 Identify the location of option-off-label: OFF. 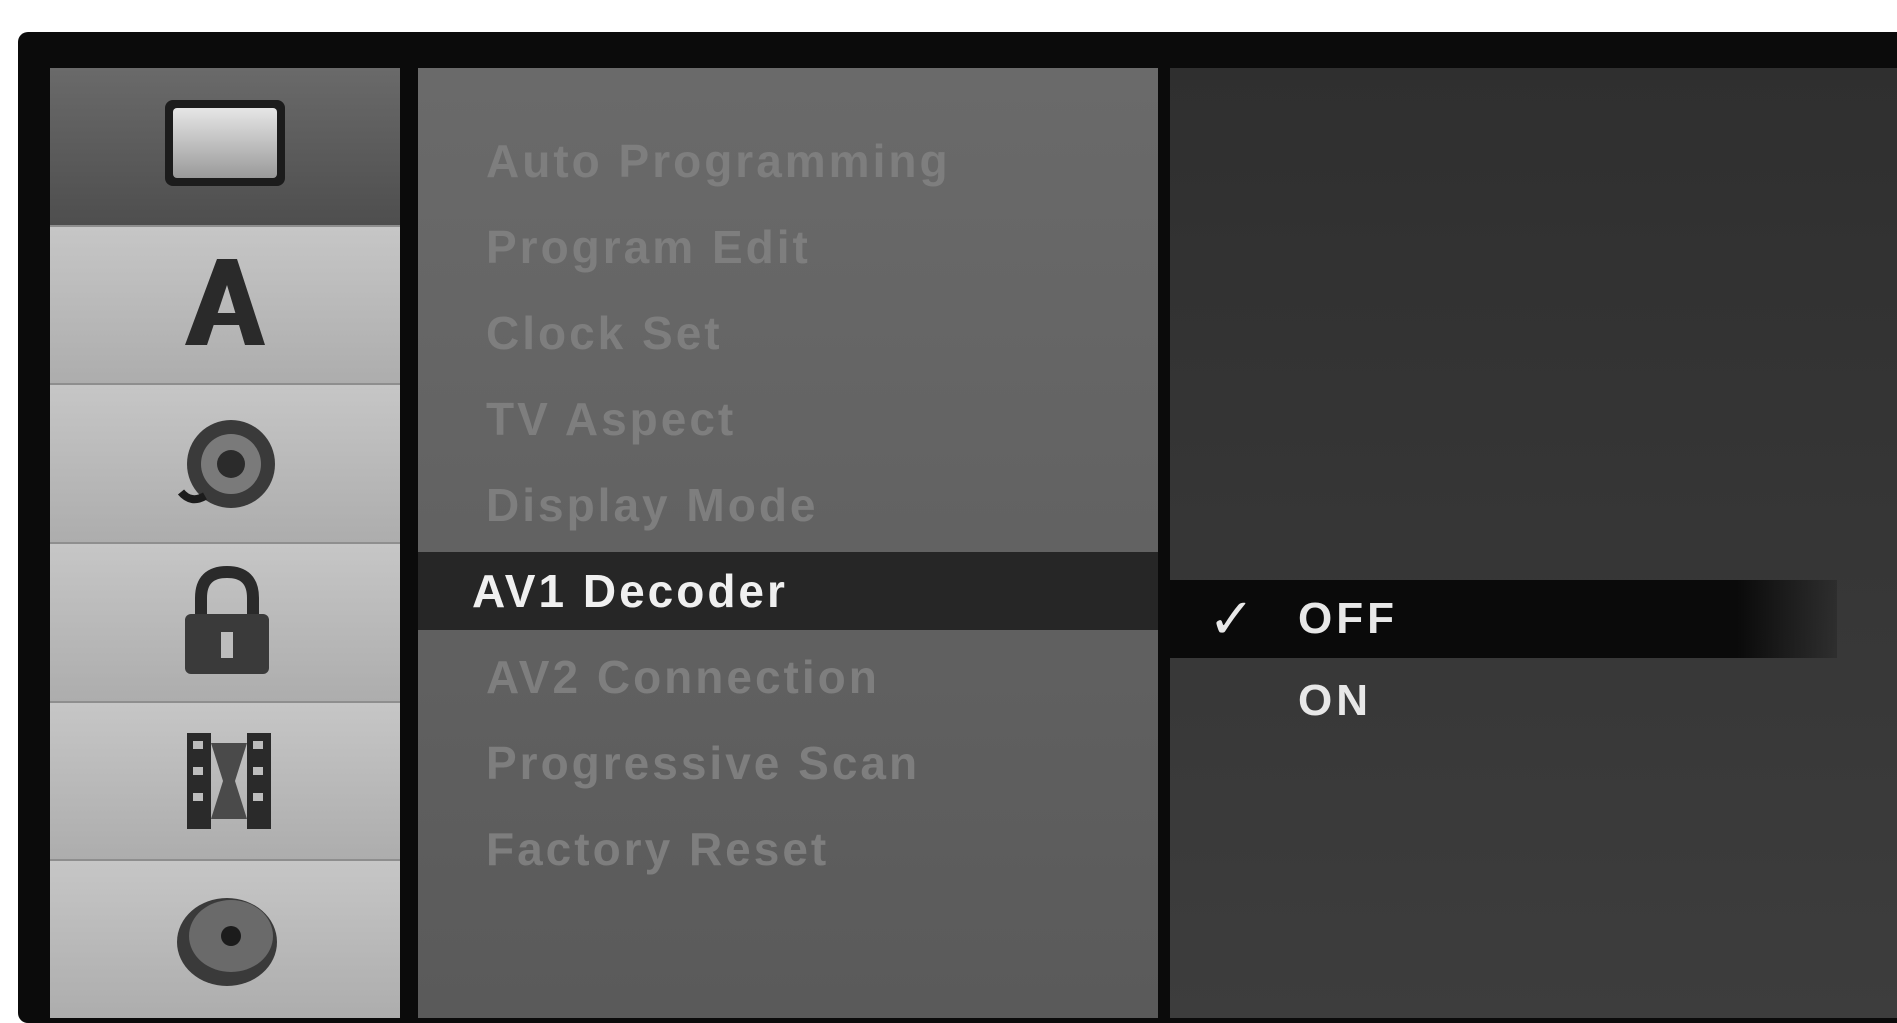
(1348, 618).